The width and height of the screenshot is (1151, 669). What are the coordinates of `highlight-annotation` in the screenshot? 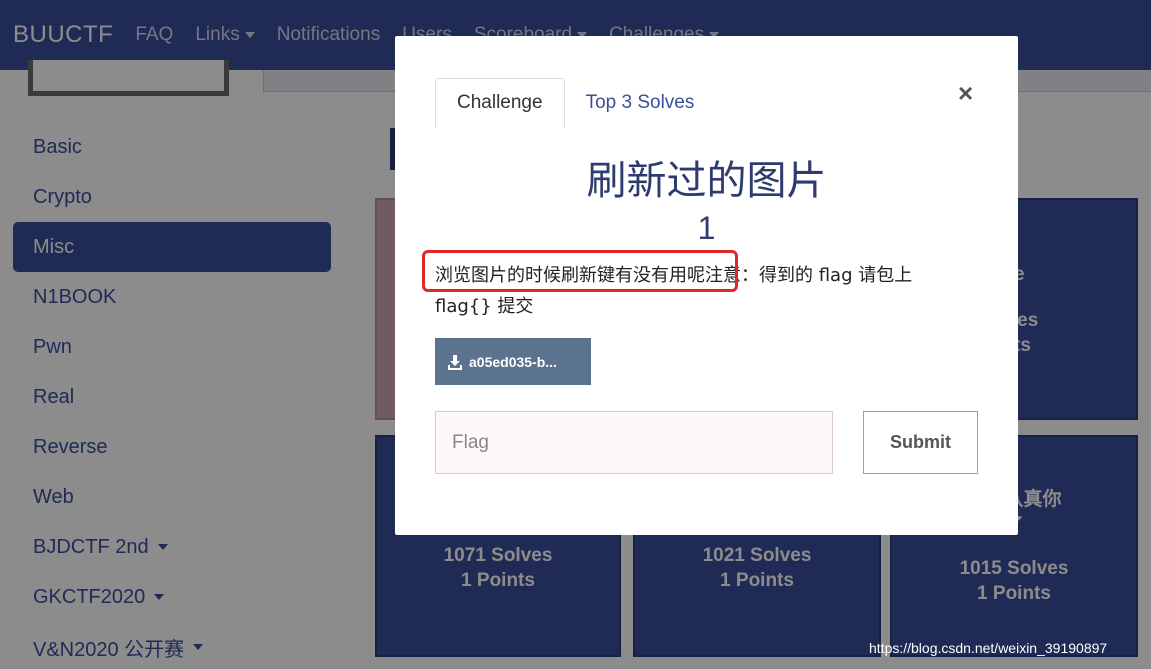 It's located at (580, 271).